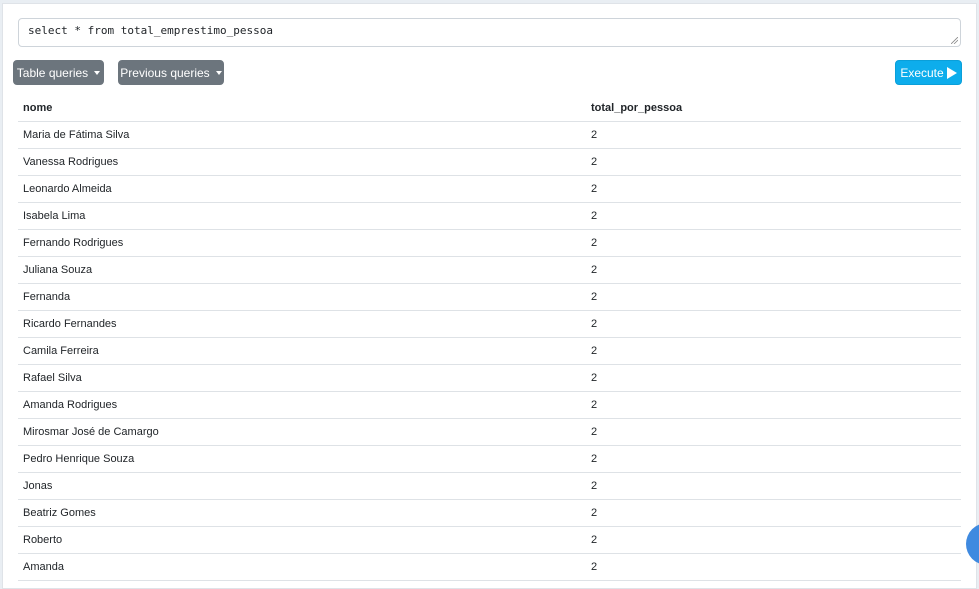 Image resolution: width=979 pixels, height=589 pixels. I want to click on cell-nome: Isabela Lima, so click(302, 216).